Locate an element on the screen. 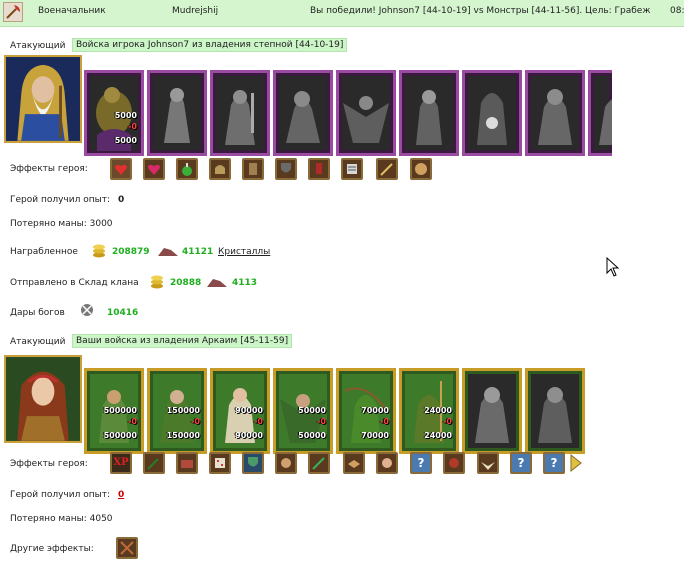 The height and width of the screenshot is (563, 684). role-label: Военачальник is located at coordinates (72, 11).